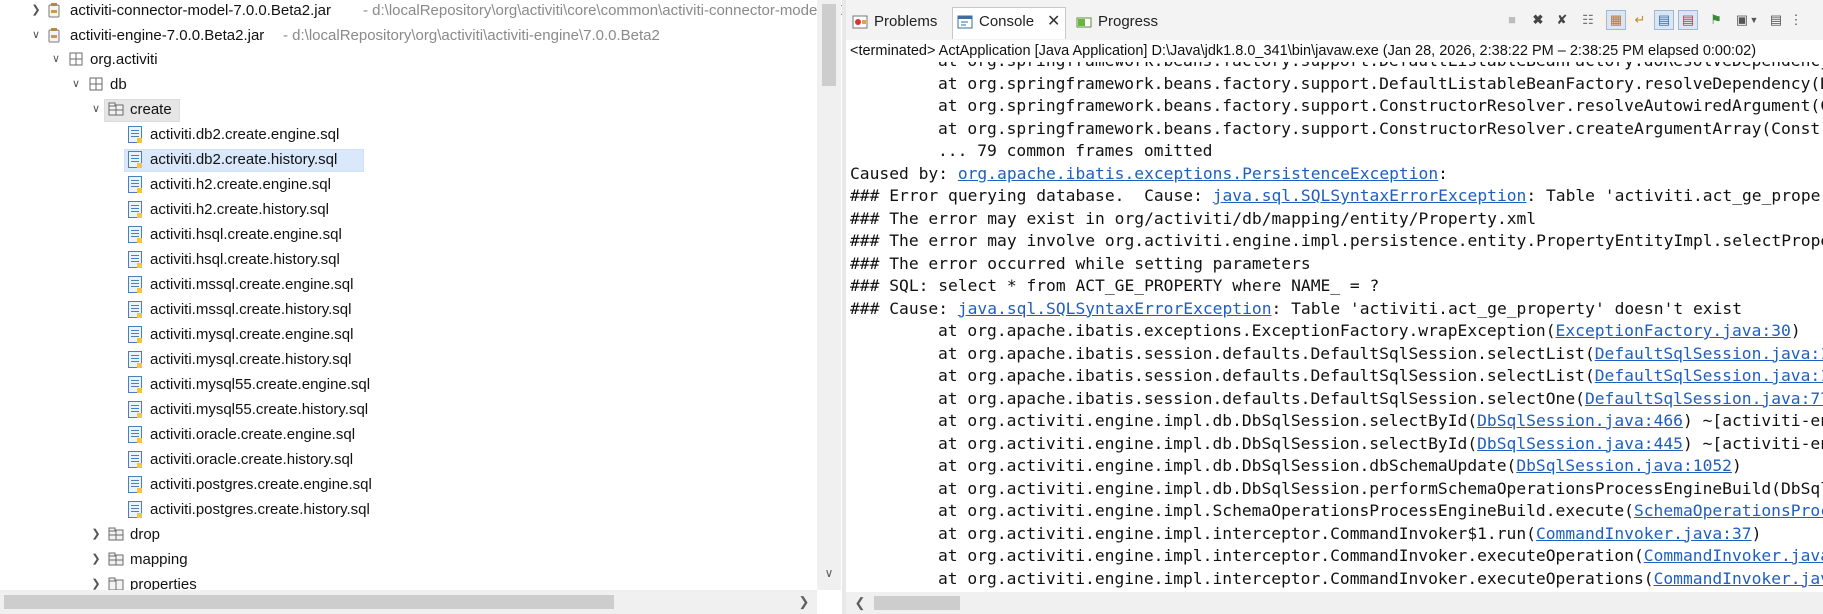 This screenshot has height=614, width=1823. What do you see at coordinates (1031, 195) in the screenshot?
I see `console-text: ### Error querying database. Cause:` at bounding box center [1031, 195].